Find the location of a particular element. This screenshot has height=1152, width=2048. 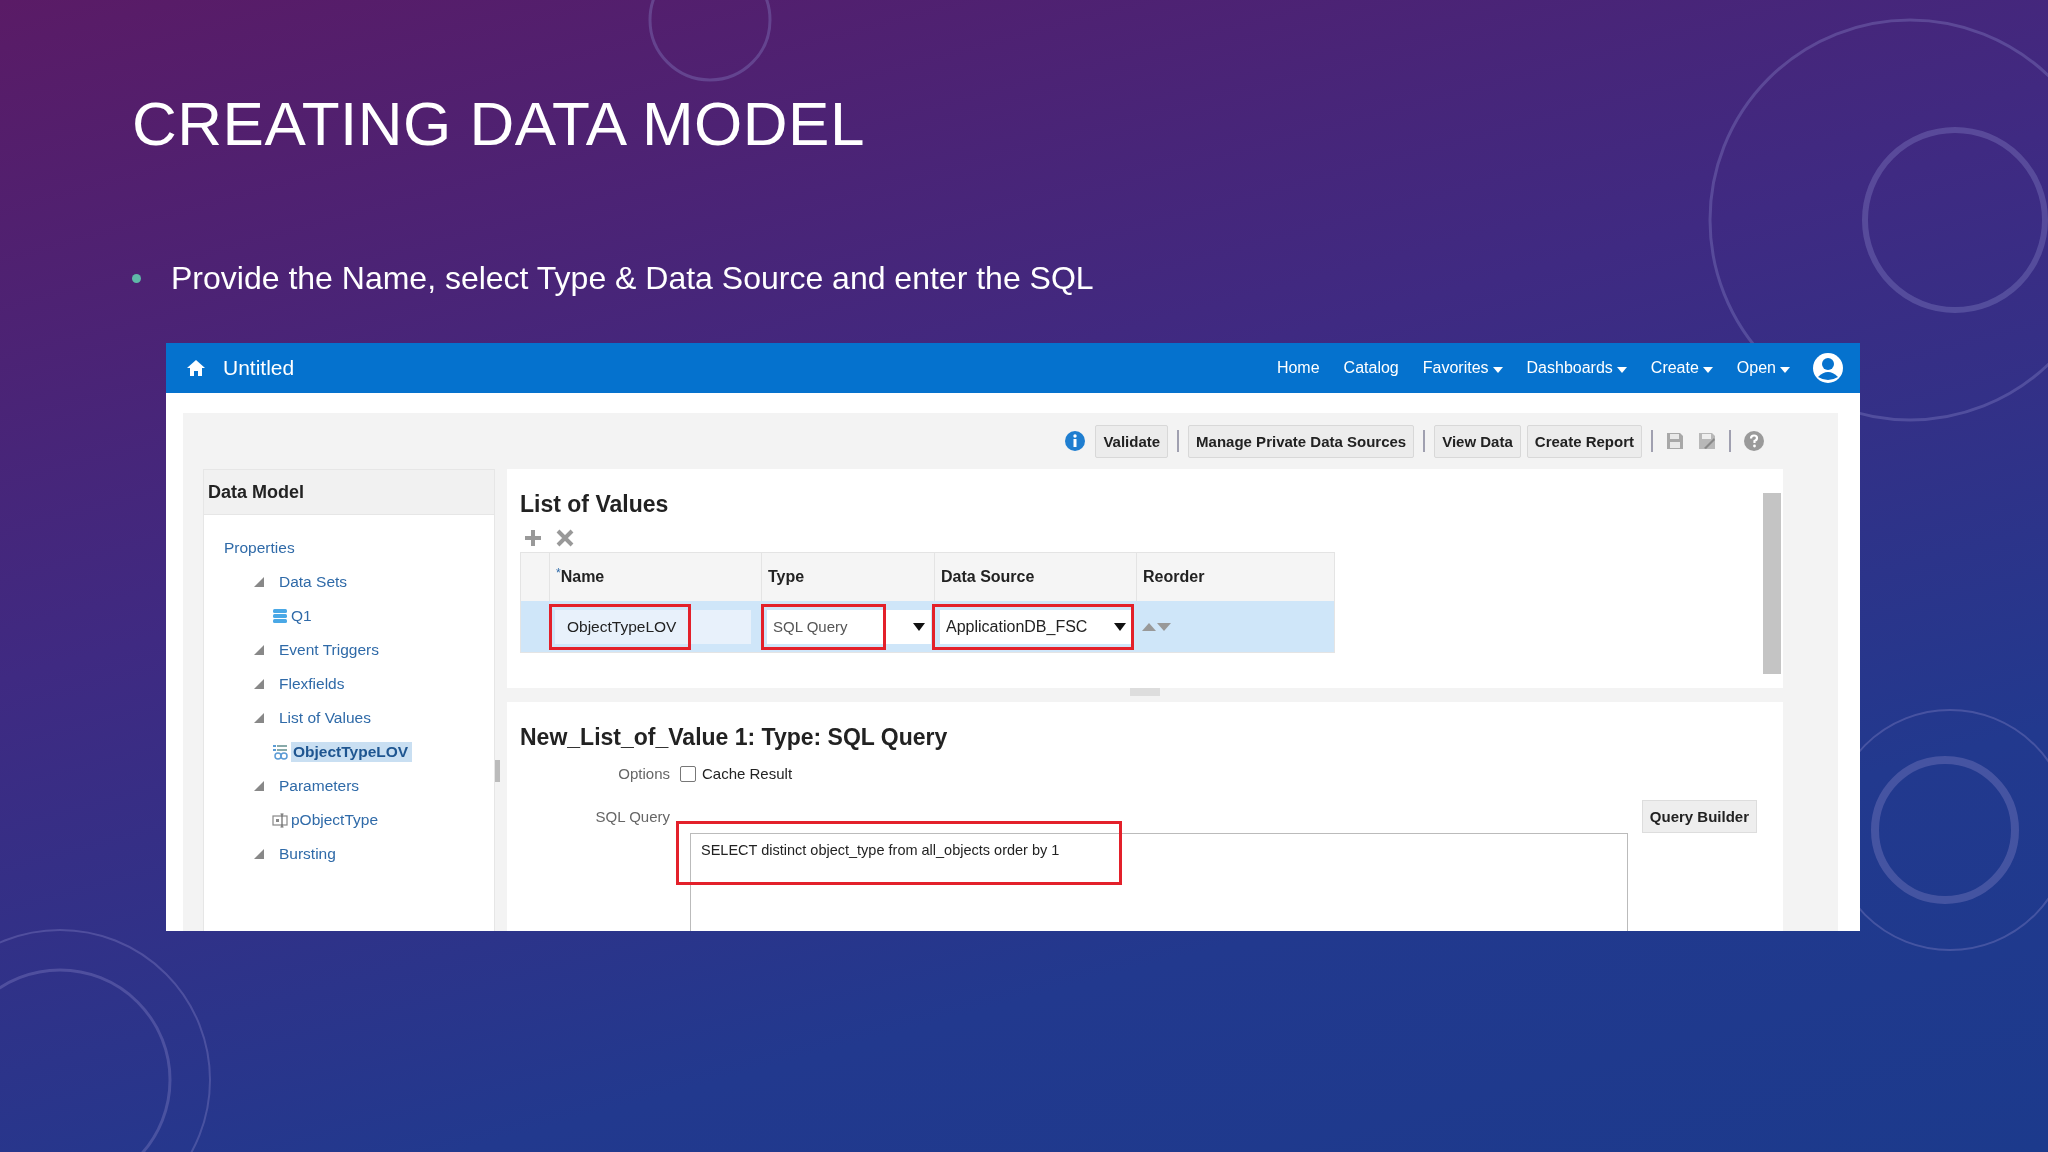

add-icon is located at coordinates (533, 538).